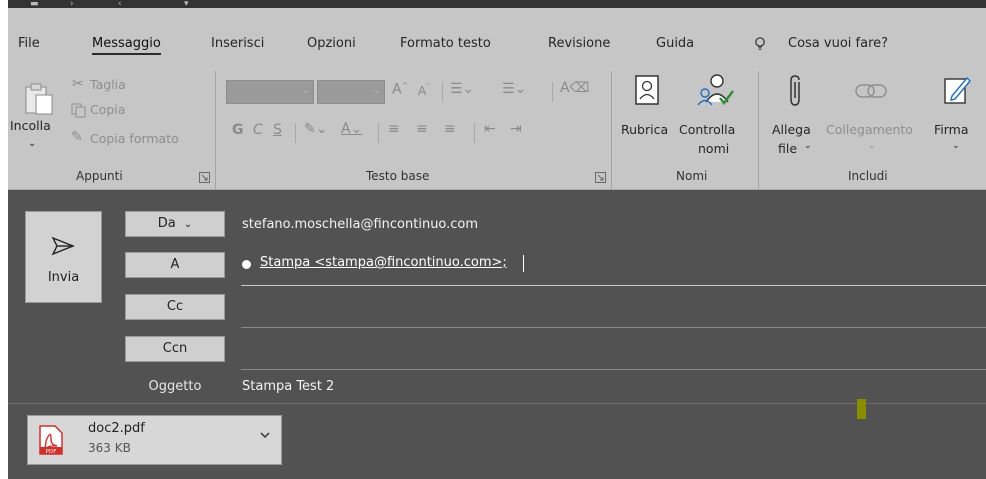 The image size is (986, 479). Describe the element at coordinates (331, 43) in the screenshot. I see `tab-options: Opzioni` at that location.